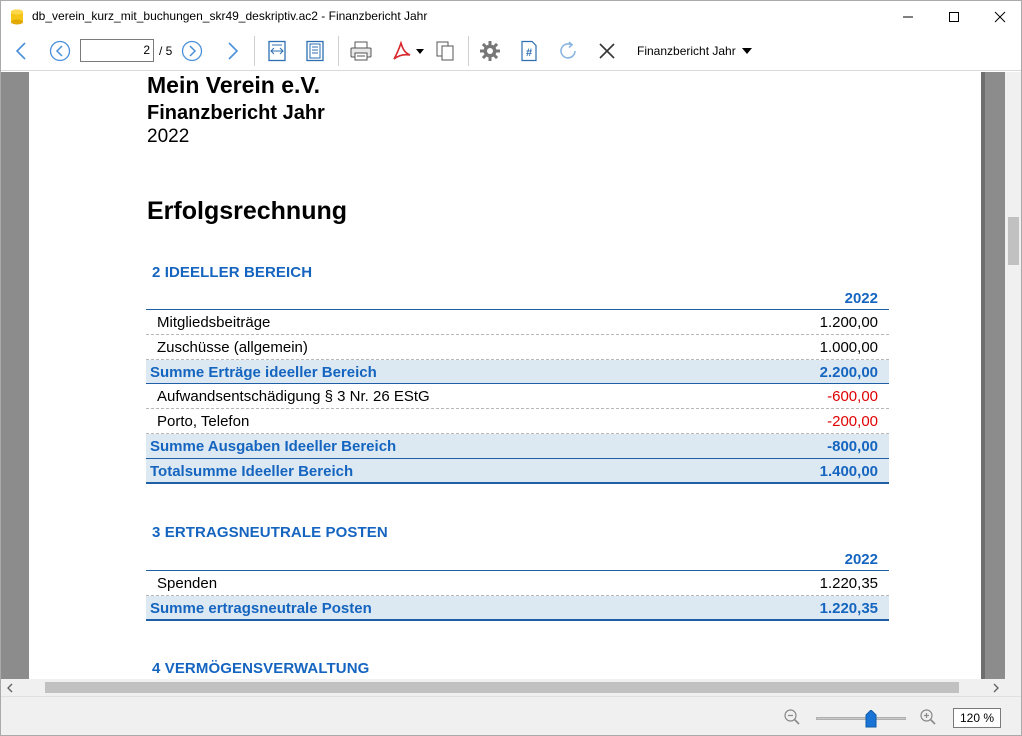 The width and height of the screenshot is (1022, 736). Describe the element at coordinates (261, 608) in the screenshot. I see `row-label: Summe ertragsneutrale Posten` at that location.